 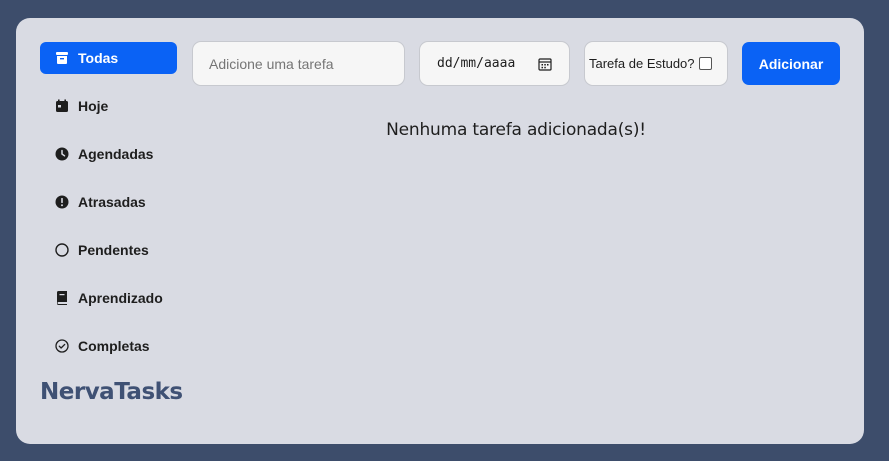 What do you see at coordinates (120, 298) in the screenshot?
I see `sidebar-item-label: Aprendizado` at bounding box center [120, 298].